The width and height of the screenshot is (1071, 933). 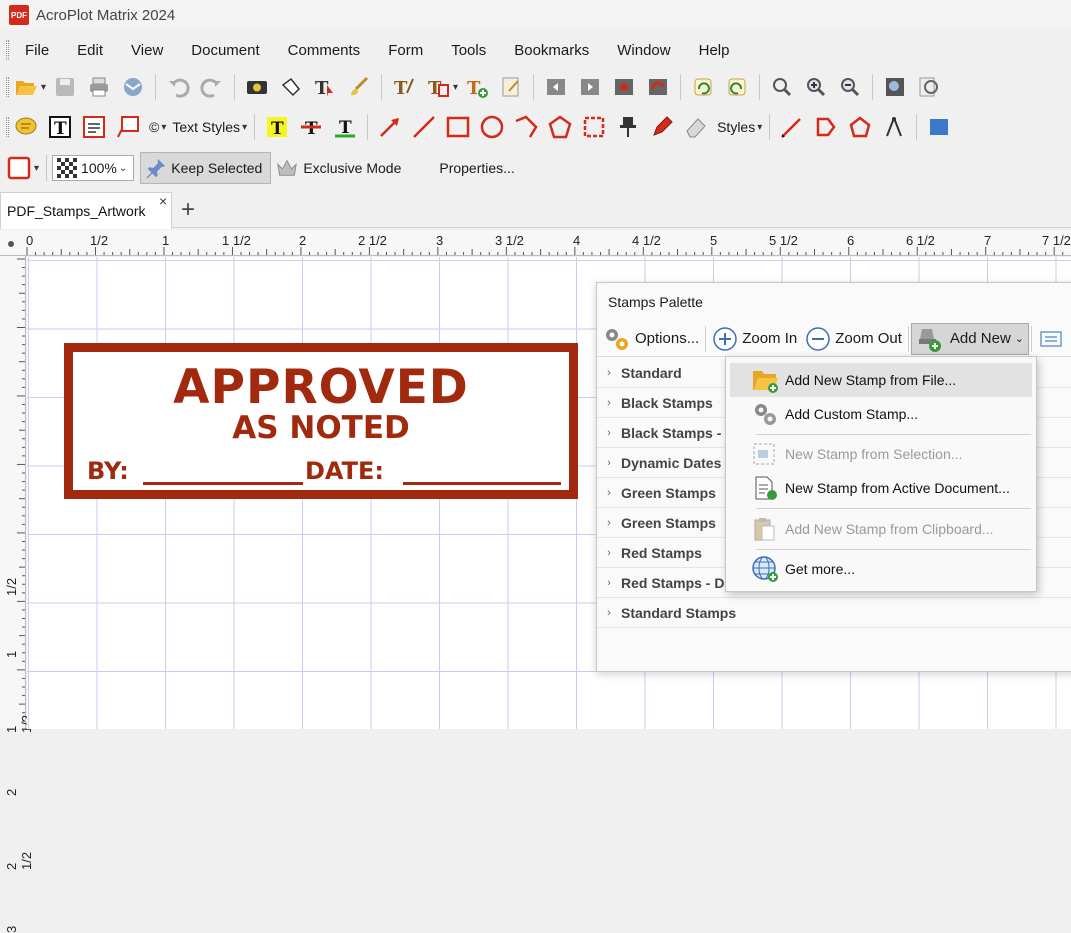 I want to click on crown-icon, so click(x=287, y=167).